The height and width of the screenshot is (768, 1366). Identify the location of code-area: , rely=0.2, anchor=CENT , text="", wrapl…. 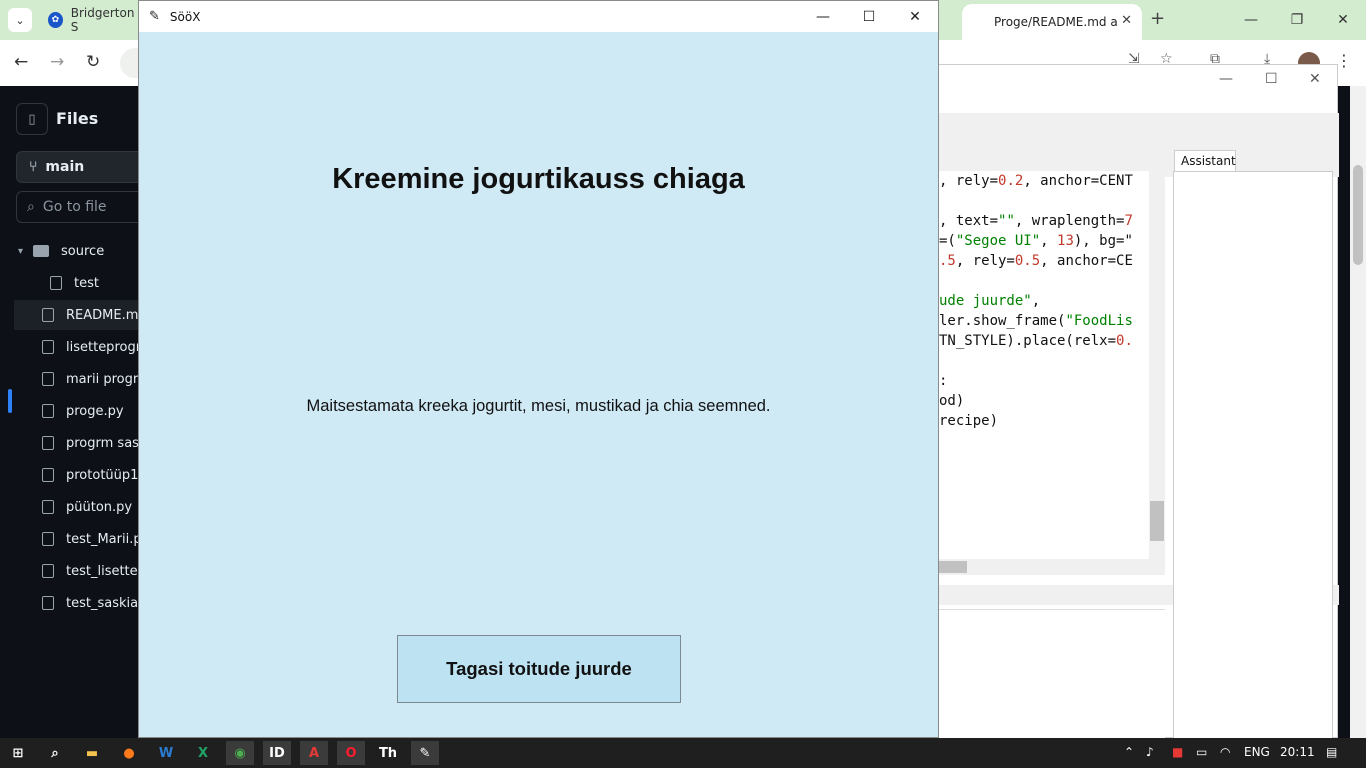
(1044, 366).